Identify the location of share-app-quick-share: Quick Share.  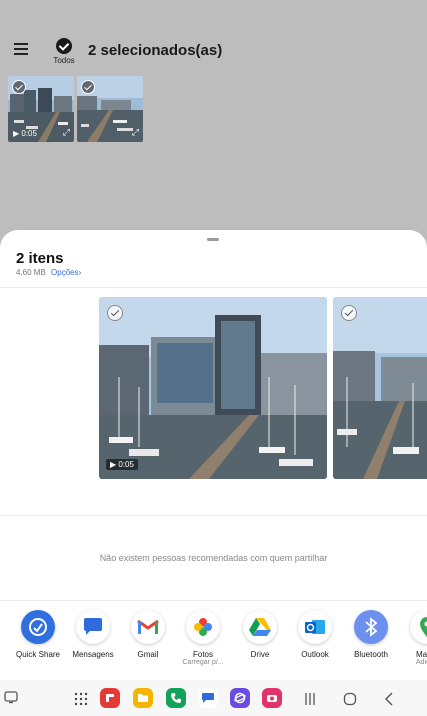
(38, 634).